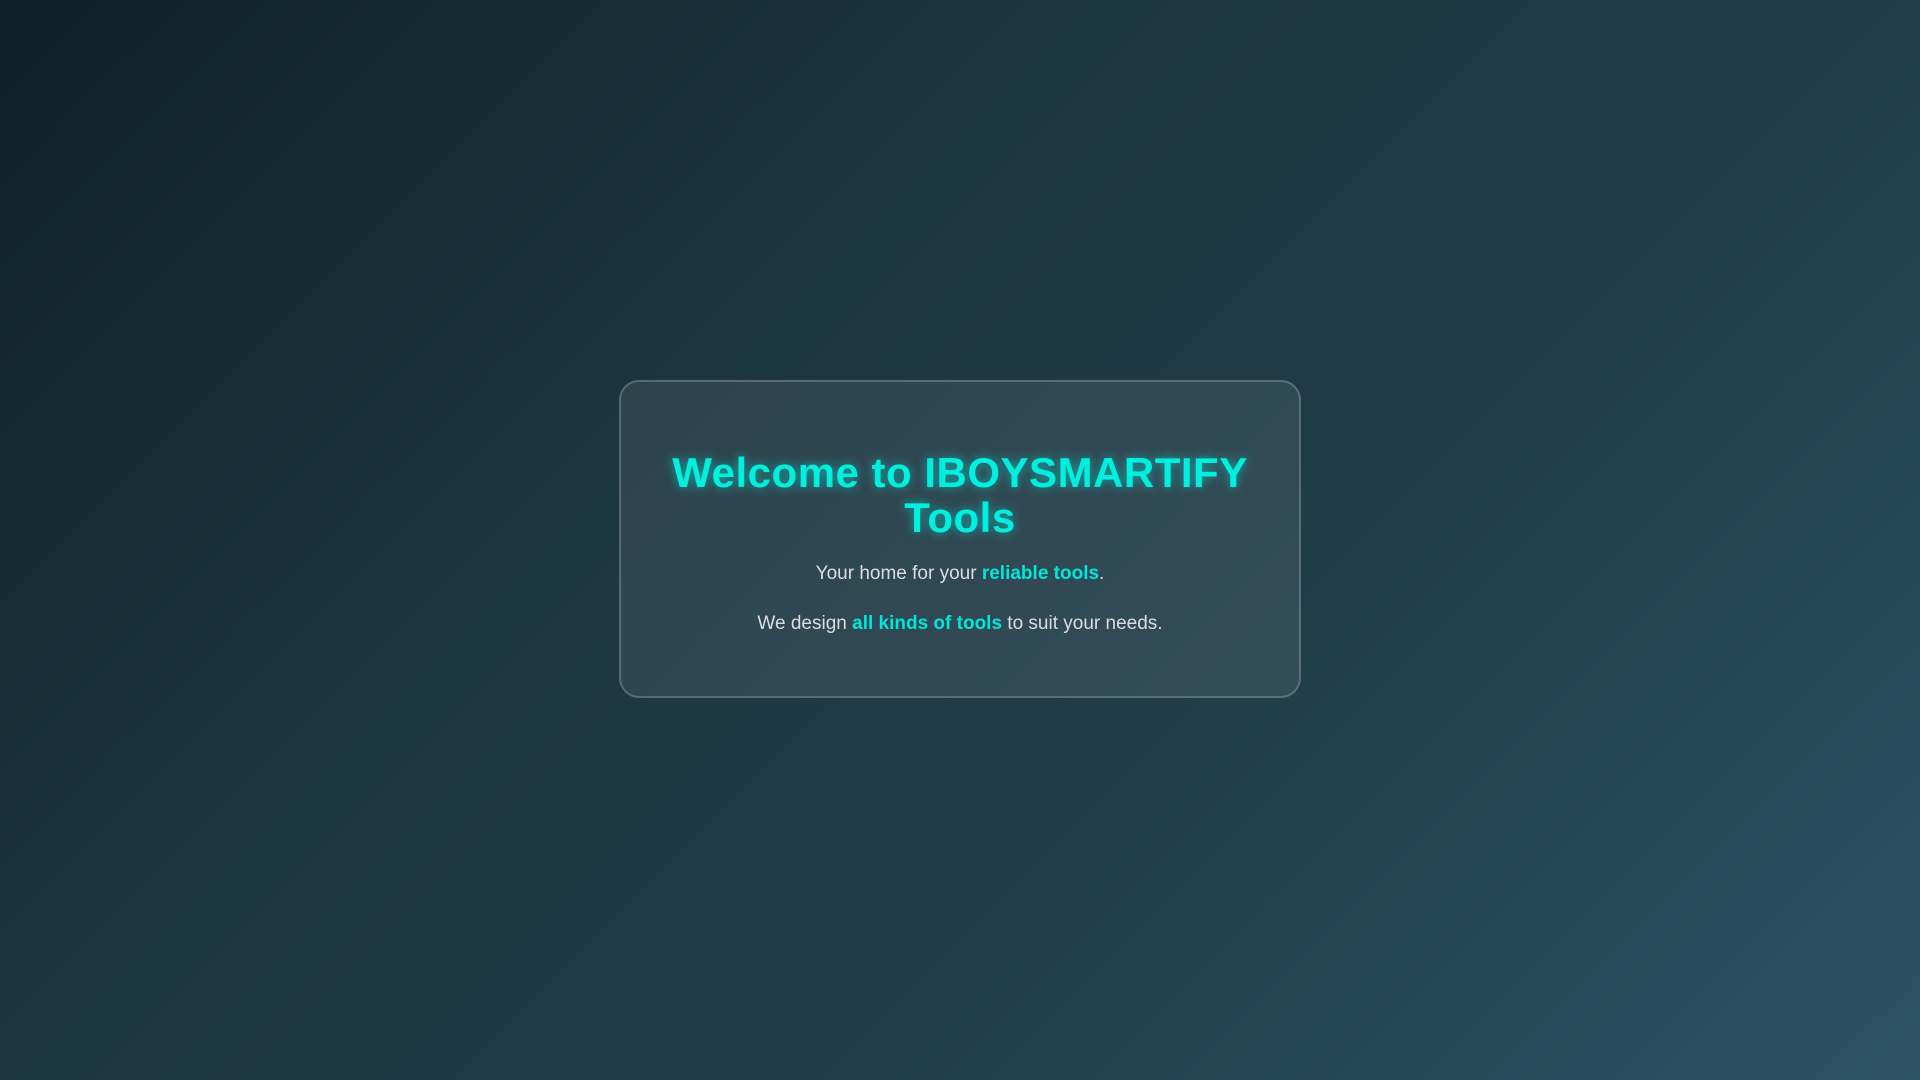 The image size is (1920, 1080). I want to click on description-prefix: We design, so click(805, 623).